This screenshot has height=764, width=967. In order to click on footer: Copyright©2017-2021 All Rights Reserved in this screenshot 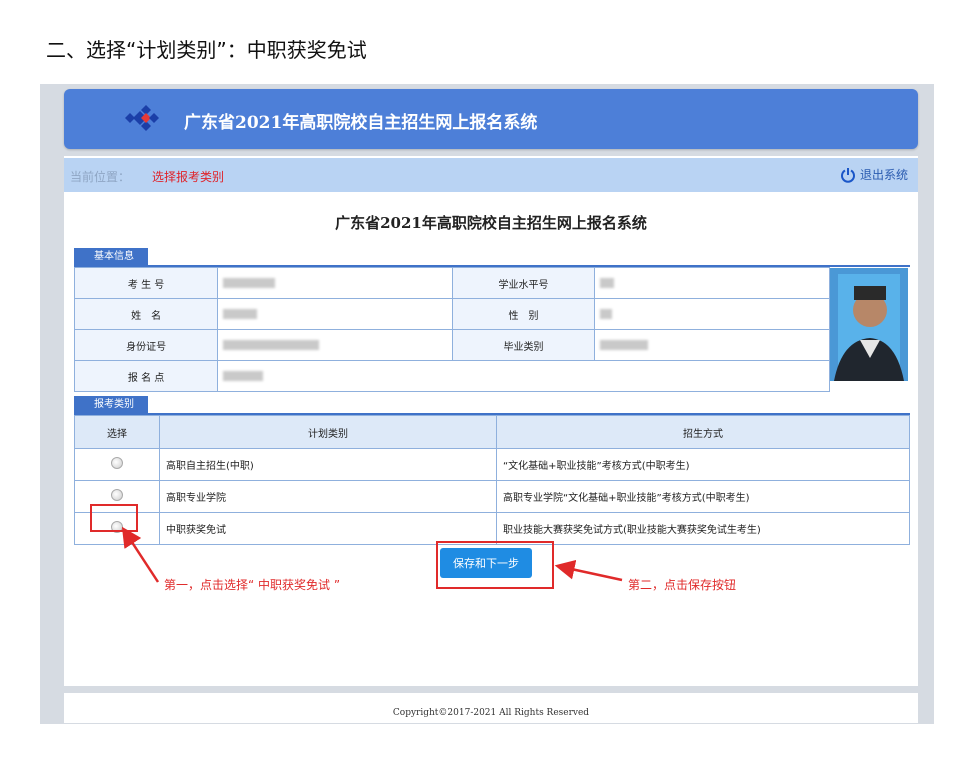, I will do `click(491, 708)`.